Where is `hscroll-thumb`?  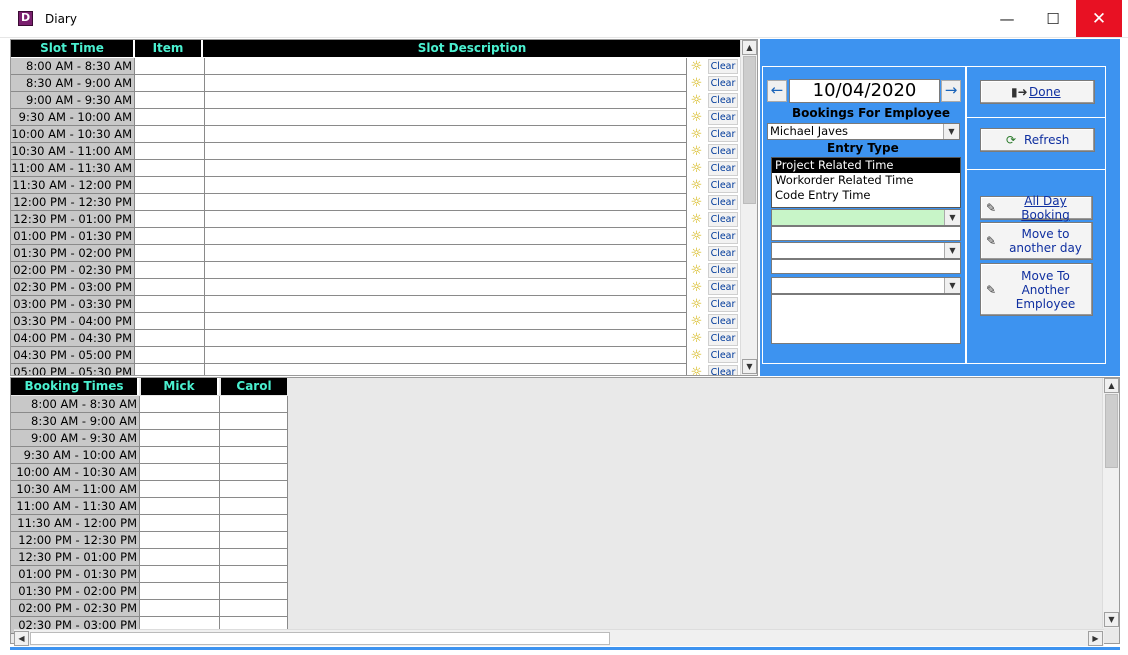 hscroll-thumb is located at coordinates (320, 638).